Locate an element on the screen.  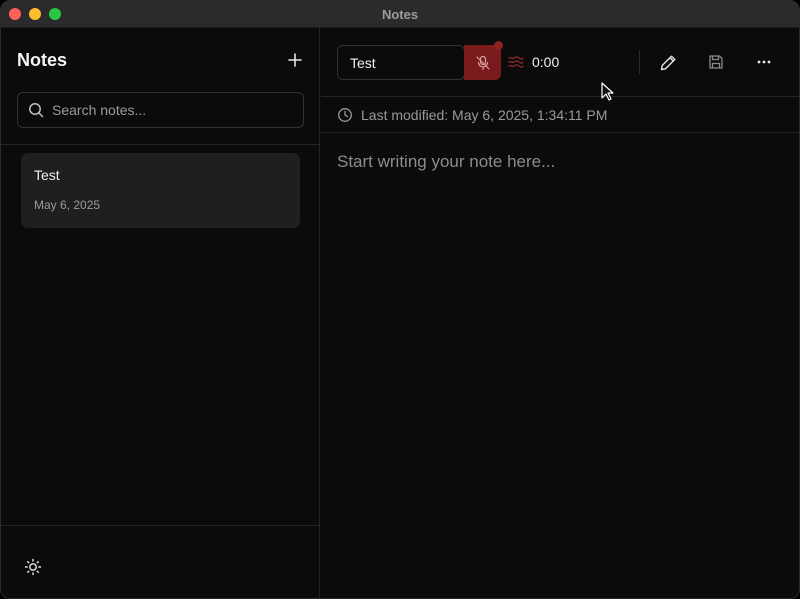
theme-toggle-button is located at coordinates (33, 567).